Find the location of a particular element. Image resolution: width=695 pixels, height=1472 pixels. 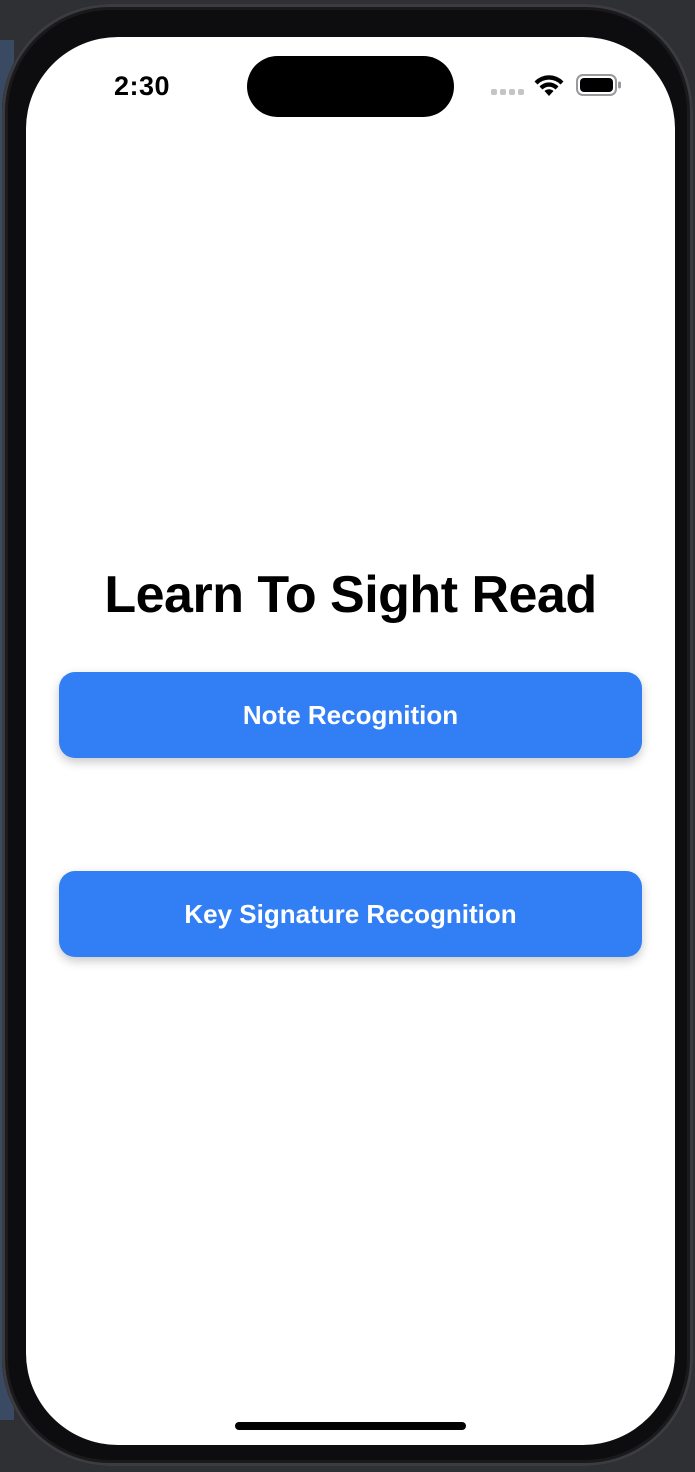

dynamic-island is located at coordinates (350, 86).